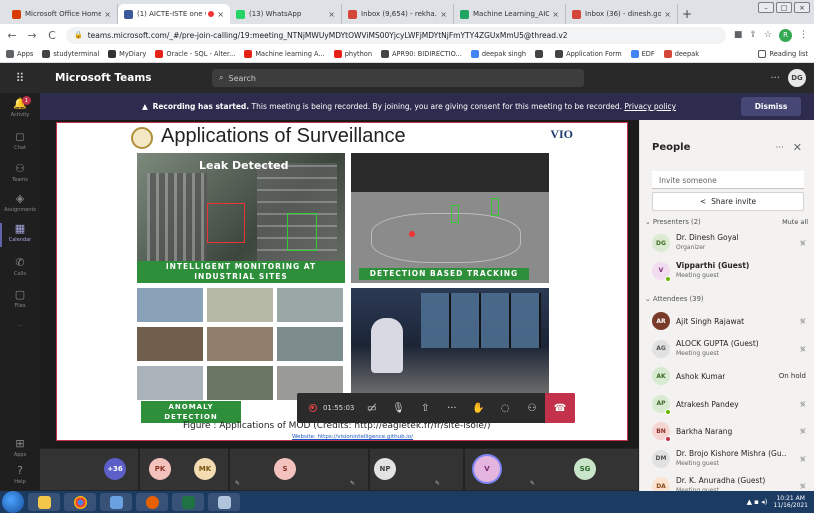 This screenshot has height=513, width=814. Describe the element at coordinates (775, 78) in the screenshot. I see `more-options-icon: ···` at that location.